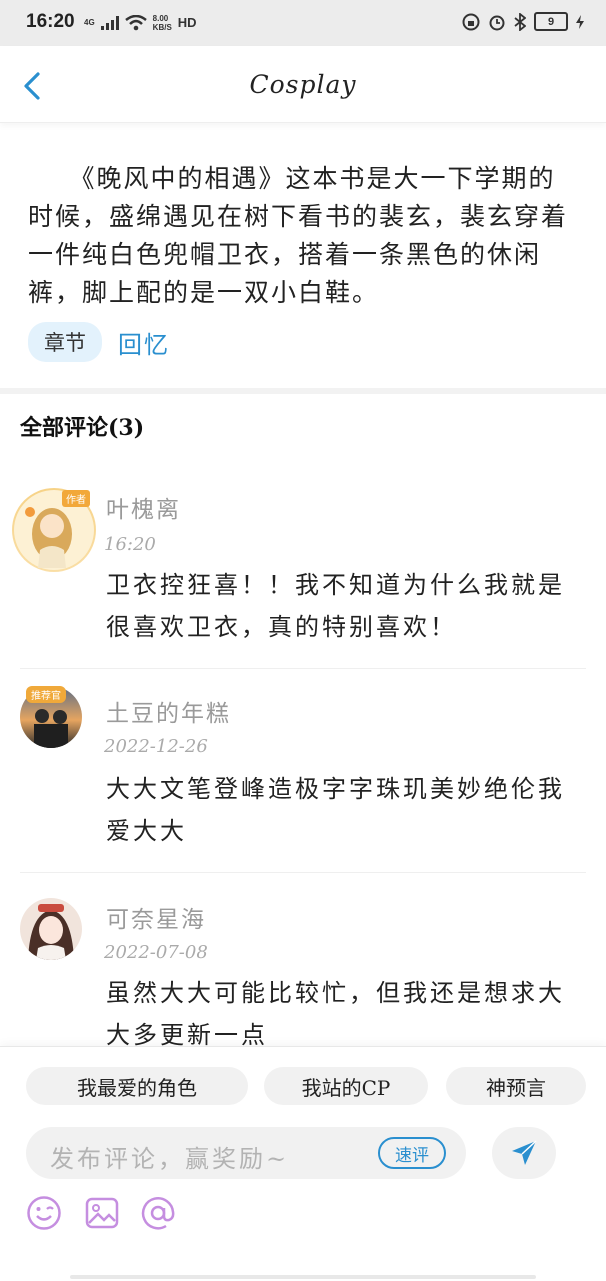 The width and height of the screenshot is (606, 1281). Describe the element at coordinates (156, 917) in the screenshot. I see `comment-author: 可奈星海` at that location.